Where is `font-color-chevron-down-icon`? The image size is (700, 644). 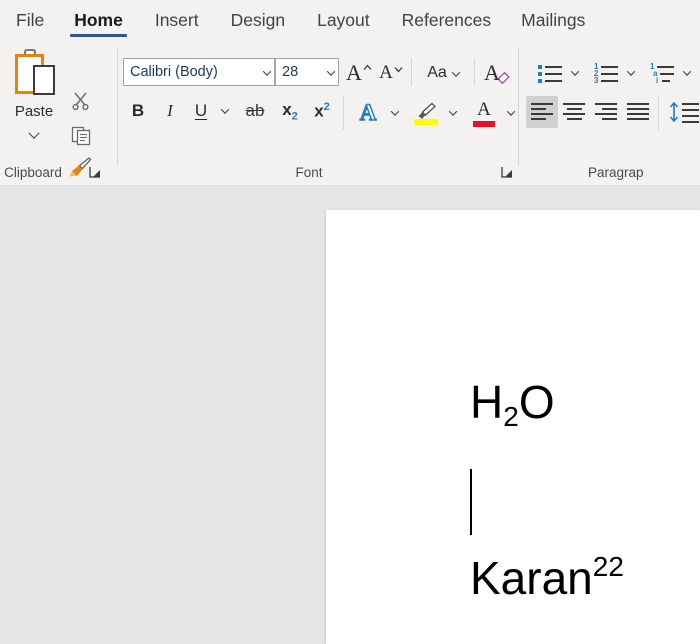
font-color-chevron-down-icon is located at coordinates (511, 111).